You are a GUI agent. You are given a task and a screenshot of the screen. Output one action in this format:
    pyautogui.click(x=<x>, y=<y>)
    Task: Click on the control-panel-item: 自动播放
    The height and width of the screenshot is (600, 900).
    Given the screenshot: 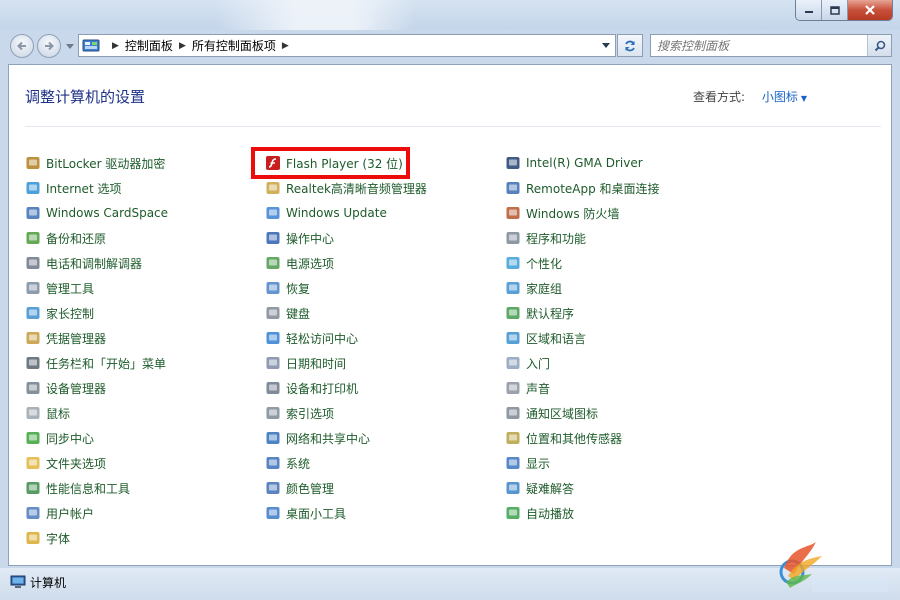 What is the action you would take?
    pyautogui.click(x=539, y=513)
    